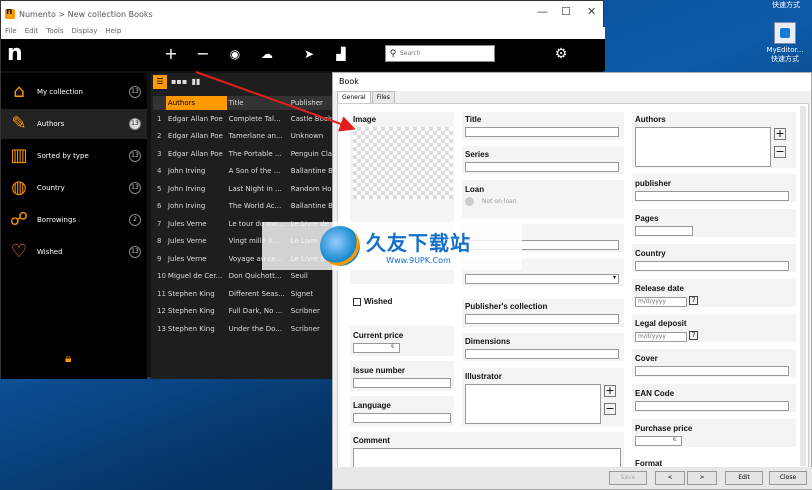 This screenshot has width=812, height=490. What do you see at coordinates (628, 478) in the screenshot?
I see `save-button: Save` at bounding box center [628, 478].